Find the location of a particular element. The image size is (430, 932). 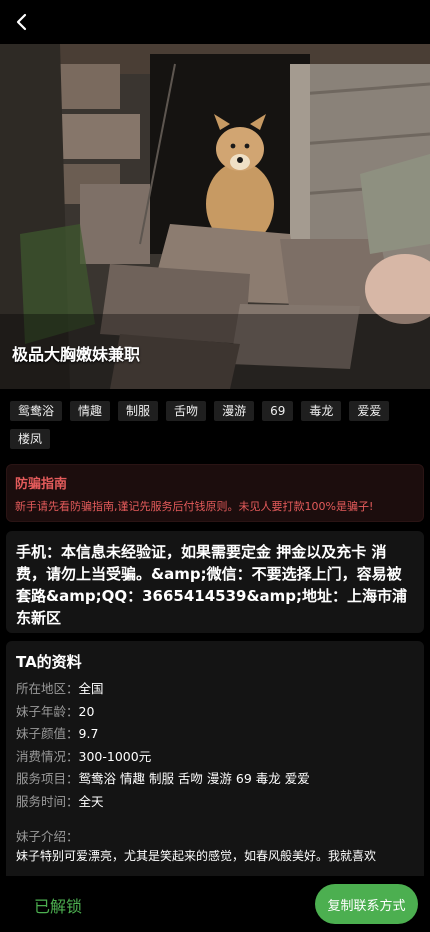

profile-value: 9.7 is located at coordinates (88, 733).